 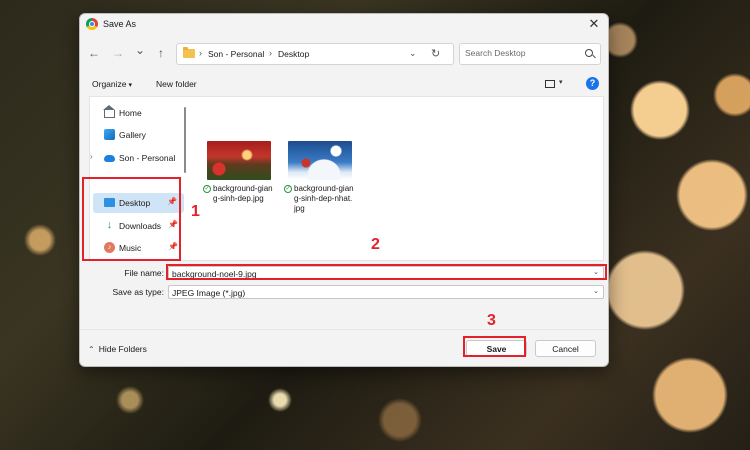 What do you see at coordinates (315, 54) in the screenshot?
I see `address-bar: › Son - Personal › Desktop ⌄ ↻` at bounding box center [315, 54].